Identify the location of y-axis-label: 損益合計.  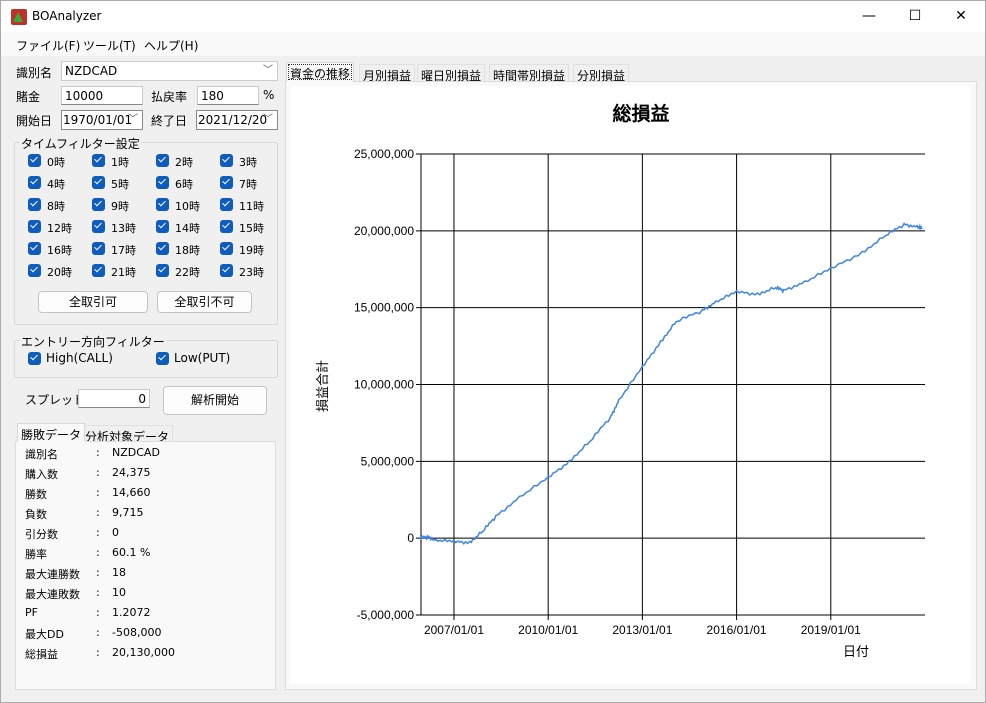
(322, 386).